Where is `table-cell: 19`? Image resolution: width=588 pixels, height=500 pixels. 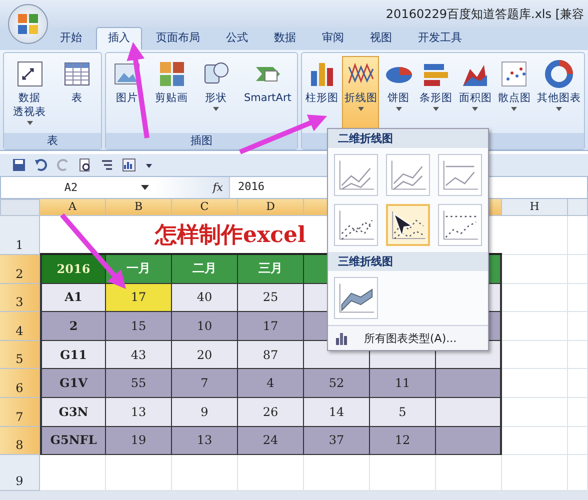
table-cell: 19 is located at coordinates (139, 441).